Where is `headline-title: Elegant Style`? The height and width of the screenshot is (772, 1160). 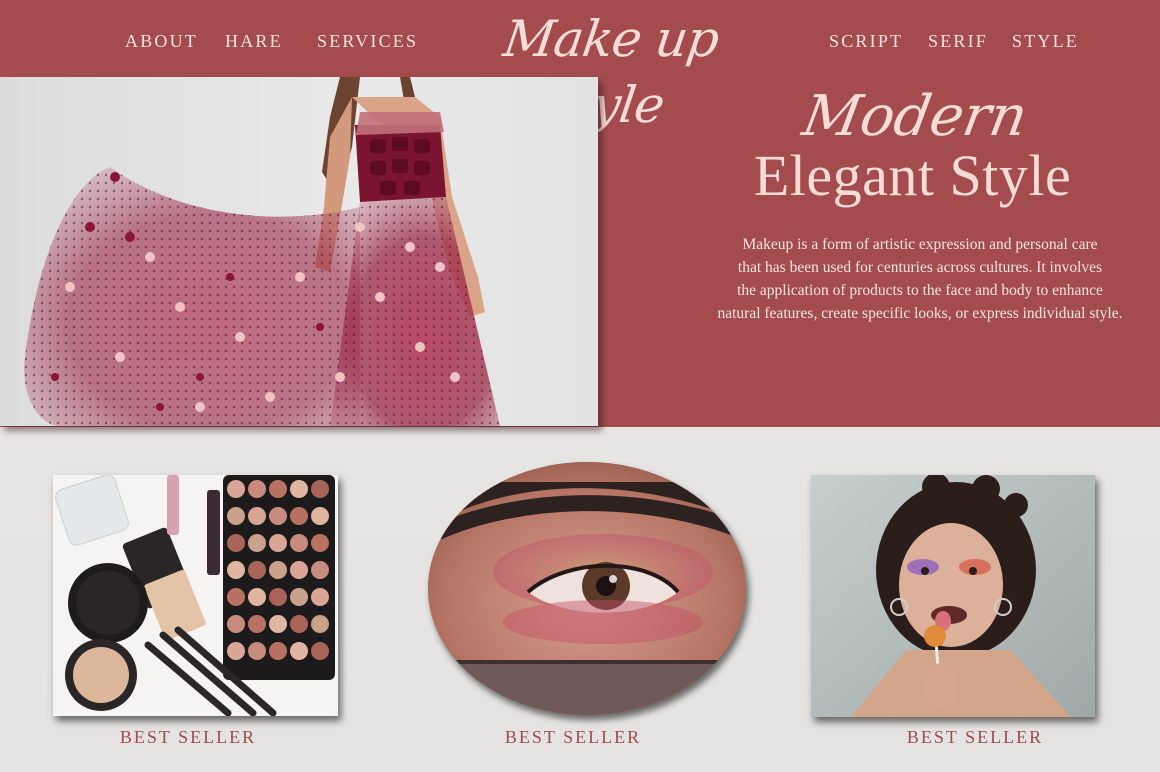
headline-title: Elegant Style is located at coordinates (912, 175).